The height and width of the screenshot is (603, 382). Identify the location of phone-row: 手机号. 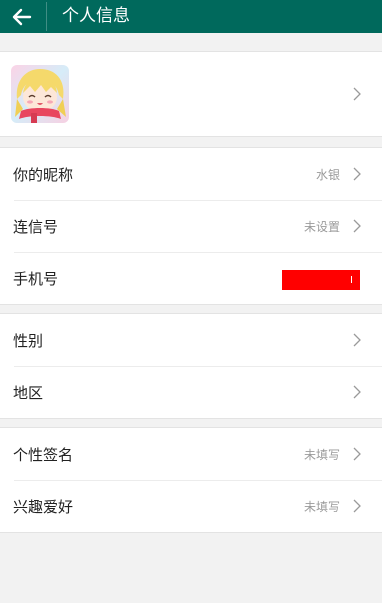
(191, 278).